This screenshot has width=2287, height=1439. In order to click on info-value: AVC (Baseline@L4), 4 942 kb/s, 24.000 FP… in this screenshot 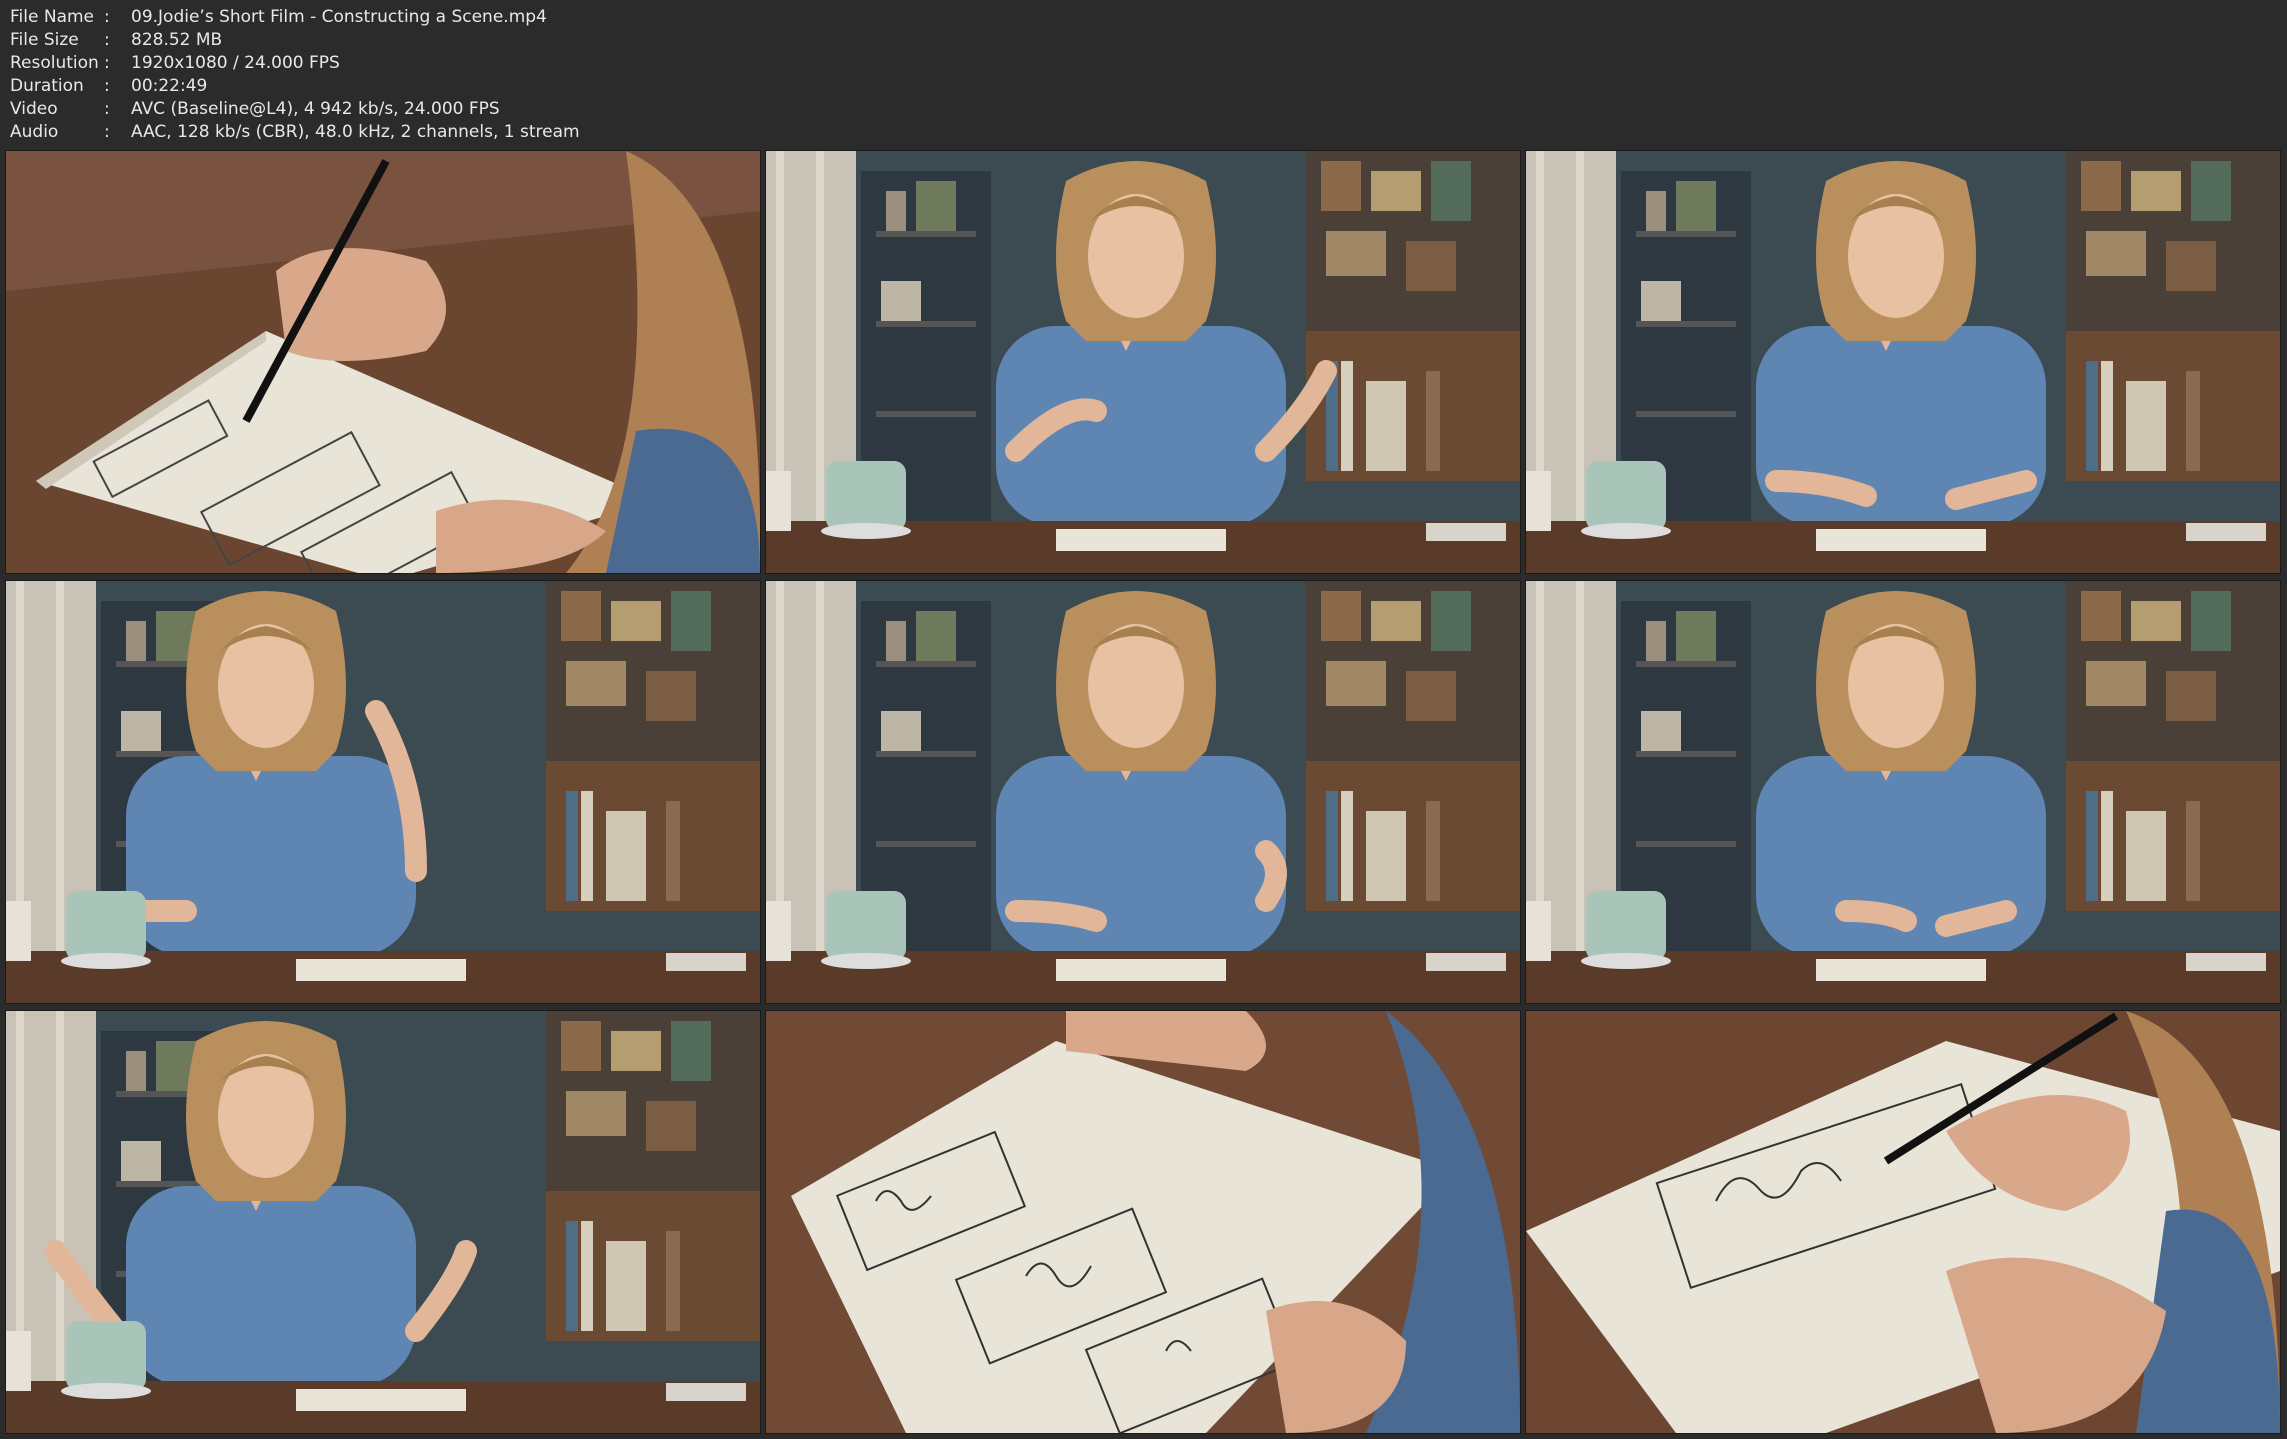, I will do `click(315, 109)`.